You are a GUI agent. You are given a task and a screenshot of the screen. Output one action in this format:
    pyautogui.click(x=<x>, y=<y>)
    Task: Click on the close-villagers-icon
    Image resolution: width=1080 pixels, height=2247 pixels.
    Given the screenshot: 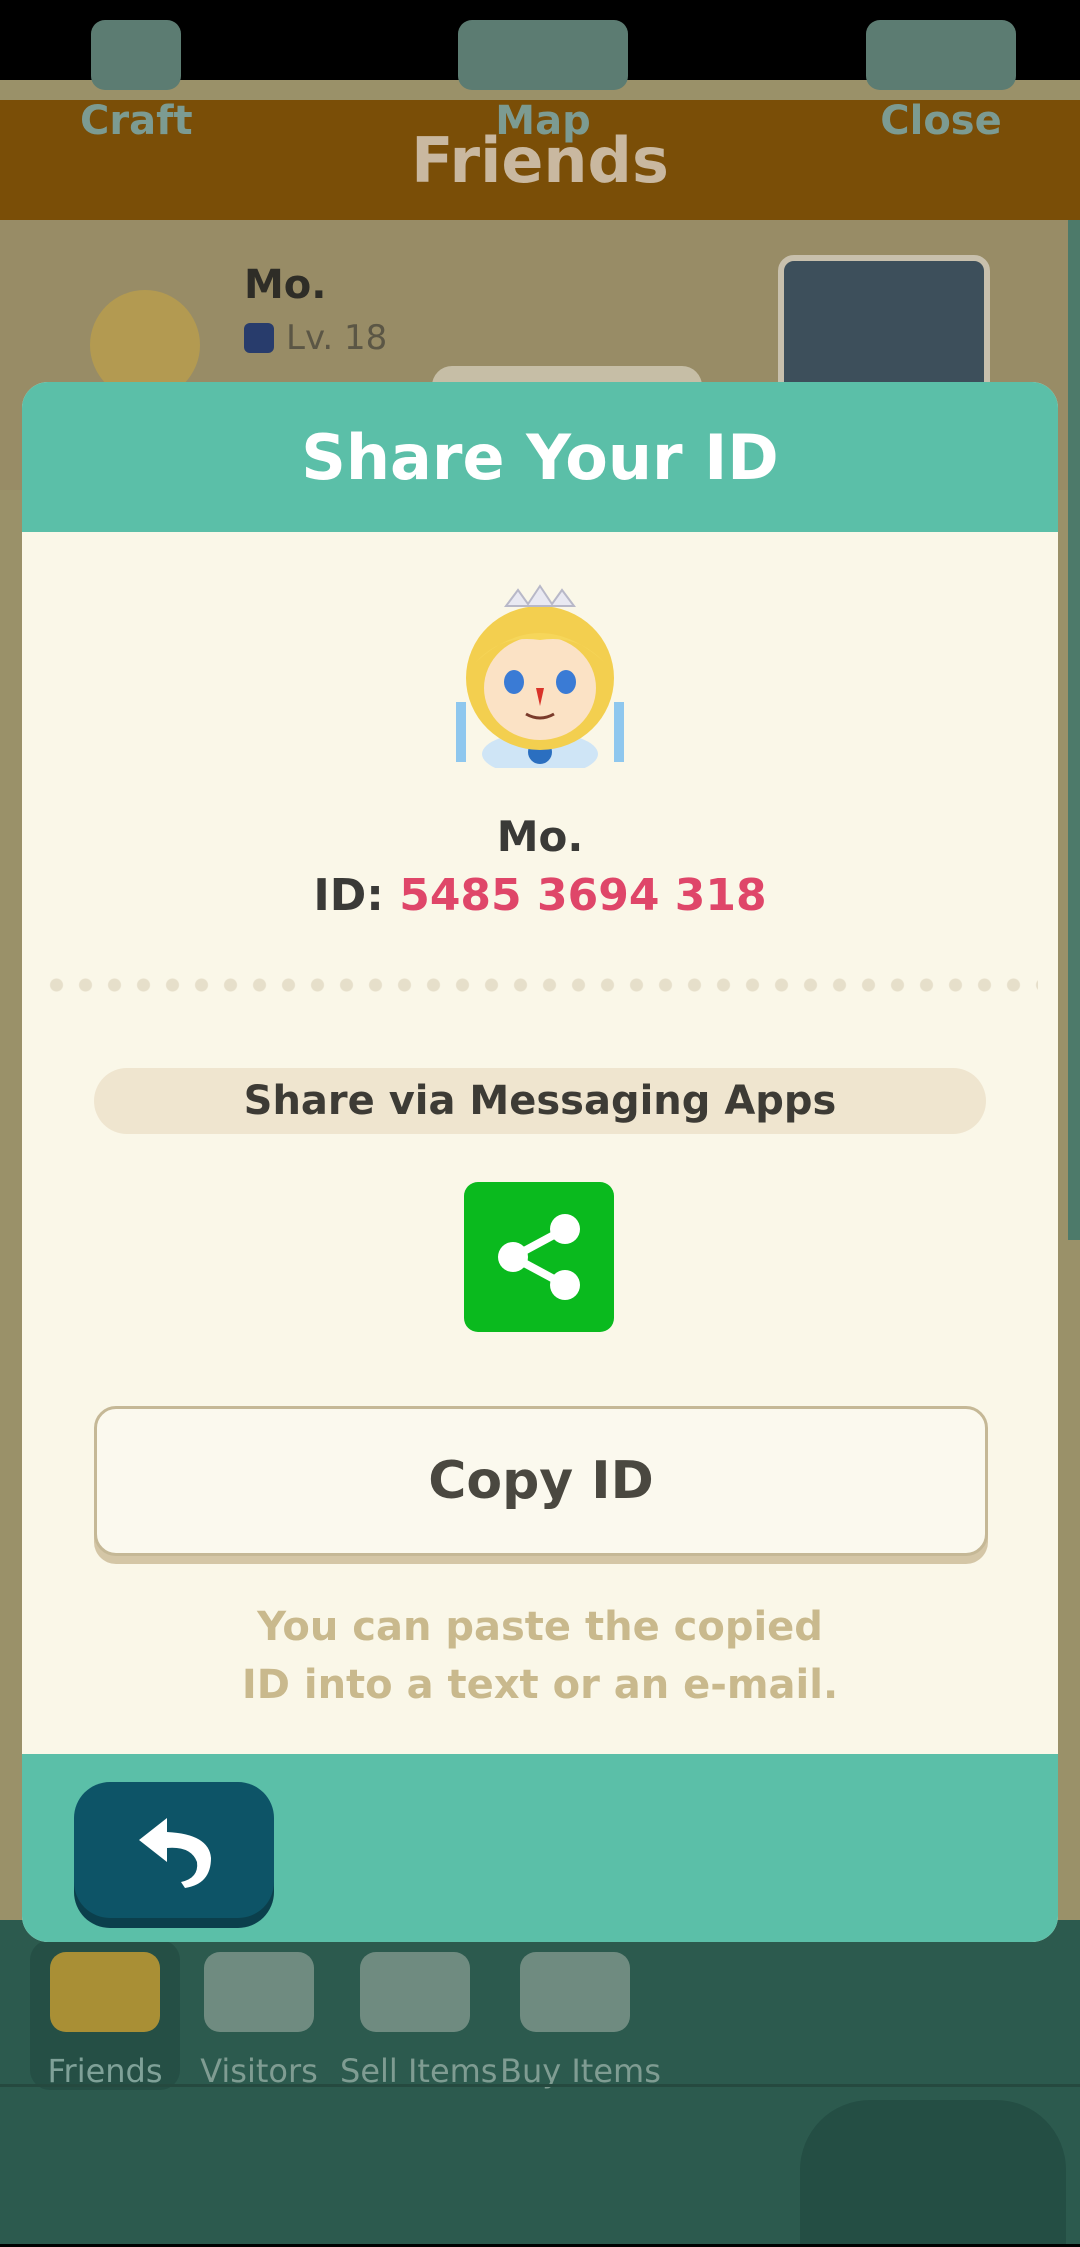 What is the action you would take?
    pyautogui.click(x=941, y=55)
    